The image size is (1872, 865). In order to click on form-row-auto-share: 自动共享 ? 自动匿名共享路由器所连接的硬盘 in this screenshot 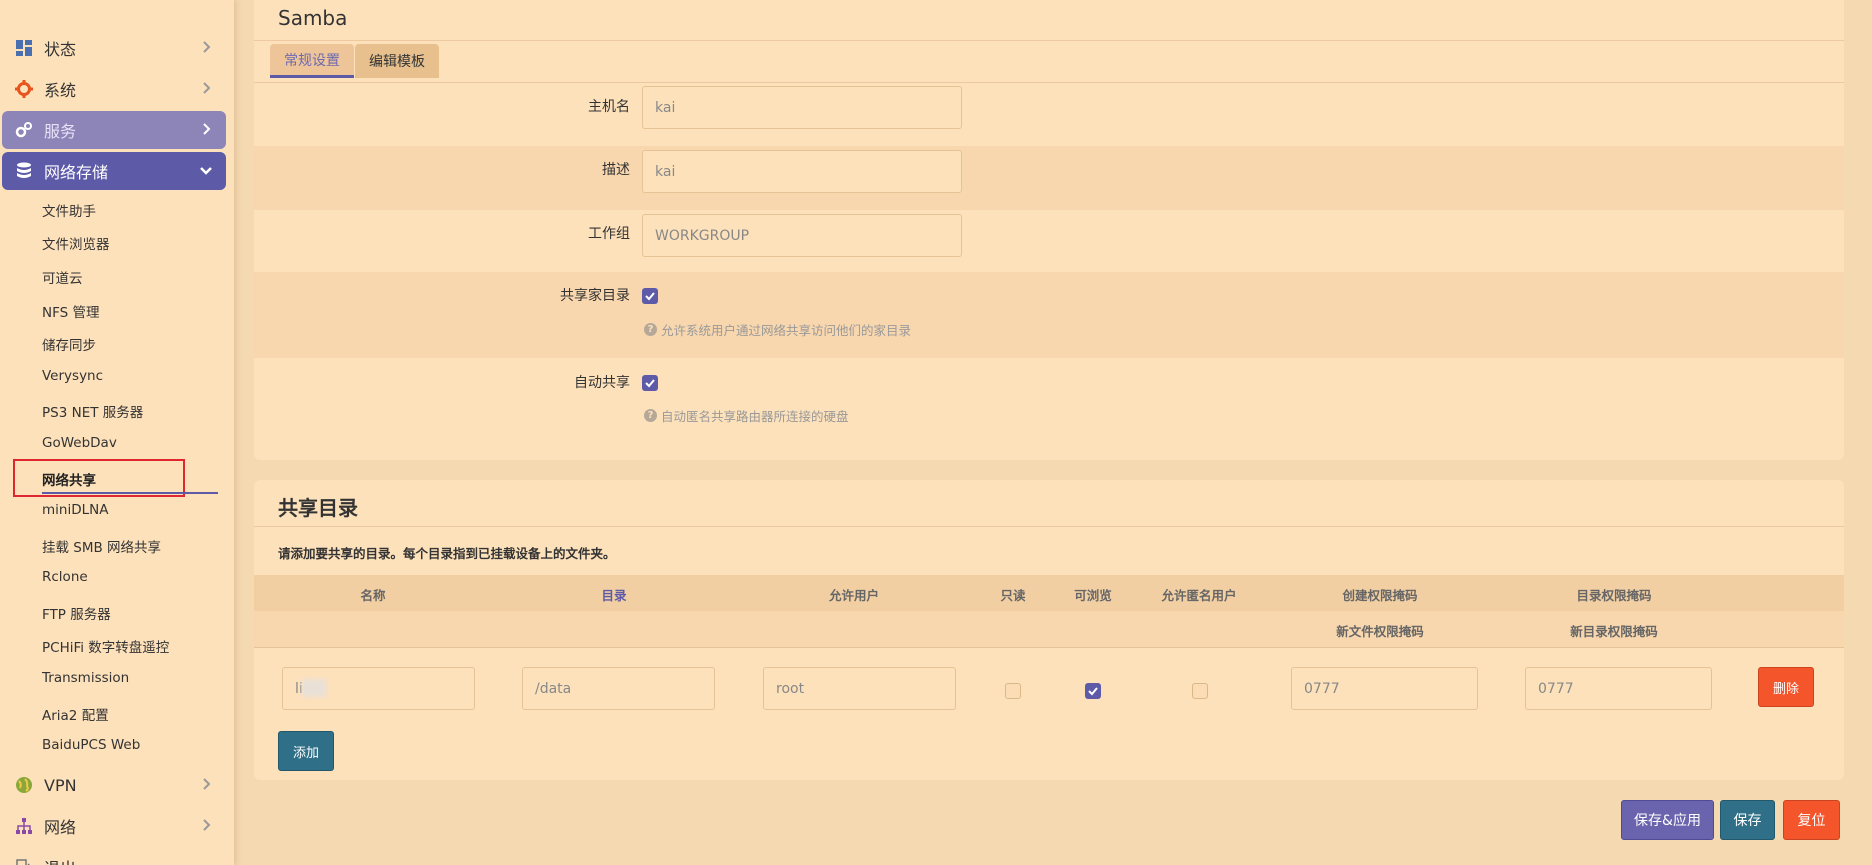, I will do `click(1049, 401)`.